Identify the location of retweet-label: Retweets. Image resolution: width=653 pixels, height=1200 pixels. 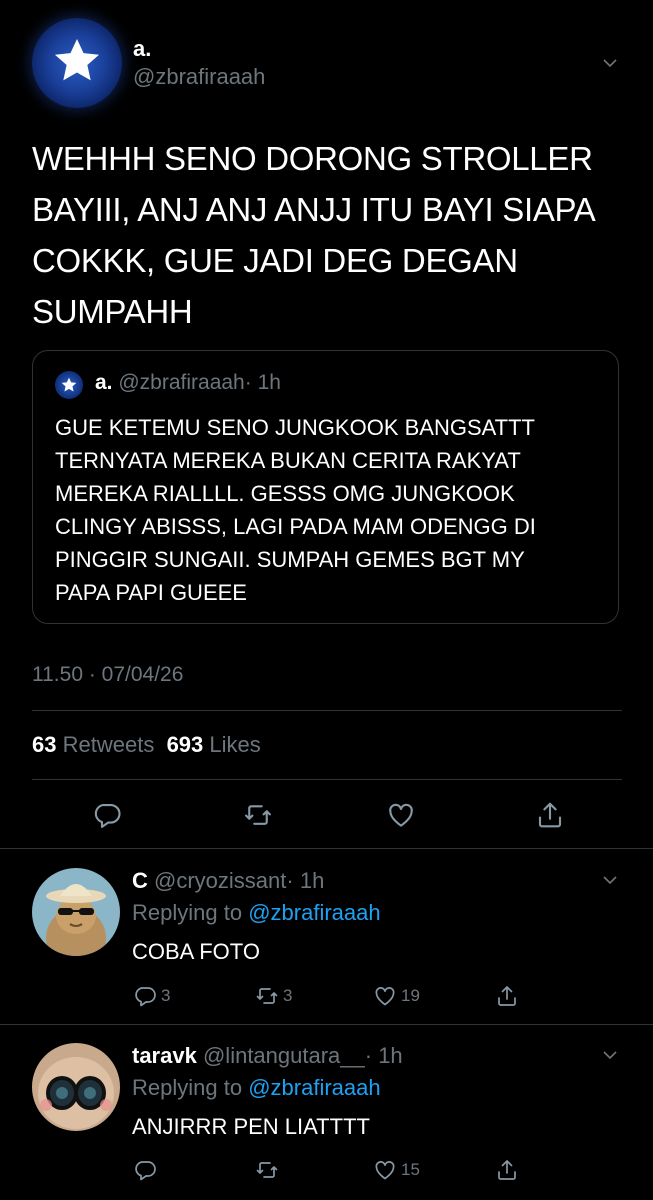
(109, 744).